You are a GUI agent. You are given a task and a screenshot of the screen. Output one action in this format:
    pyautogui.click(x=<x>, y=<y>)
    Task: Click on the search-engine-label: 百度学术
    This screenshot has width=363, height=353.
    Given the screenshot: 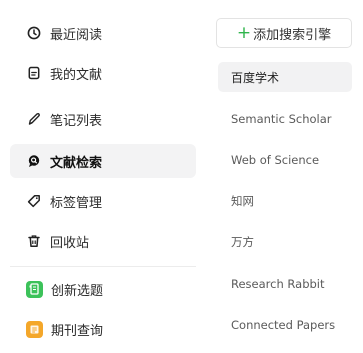 What is the action you would take?
    pyautogui.click(x=255, y=77)
    